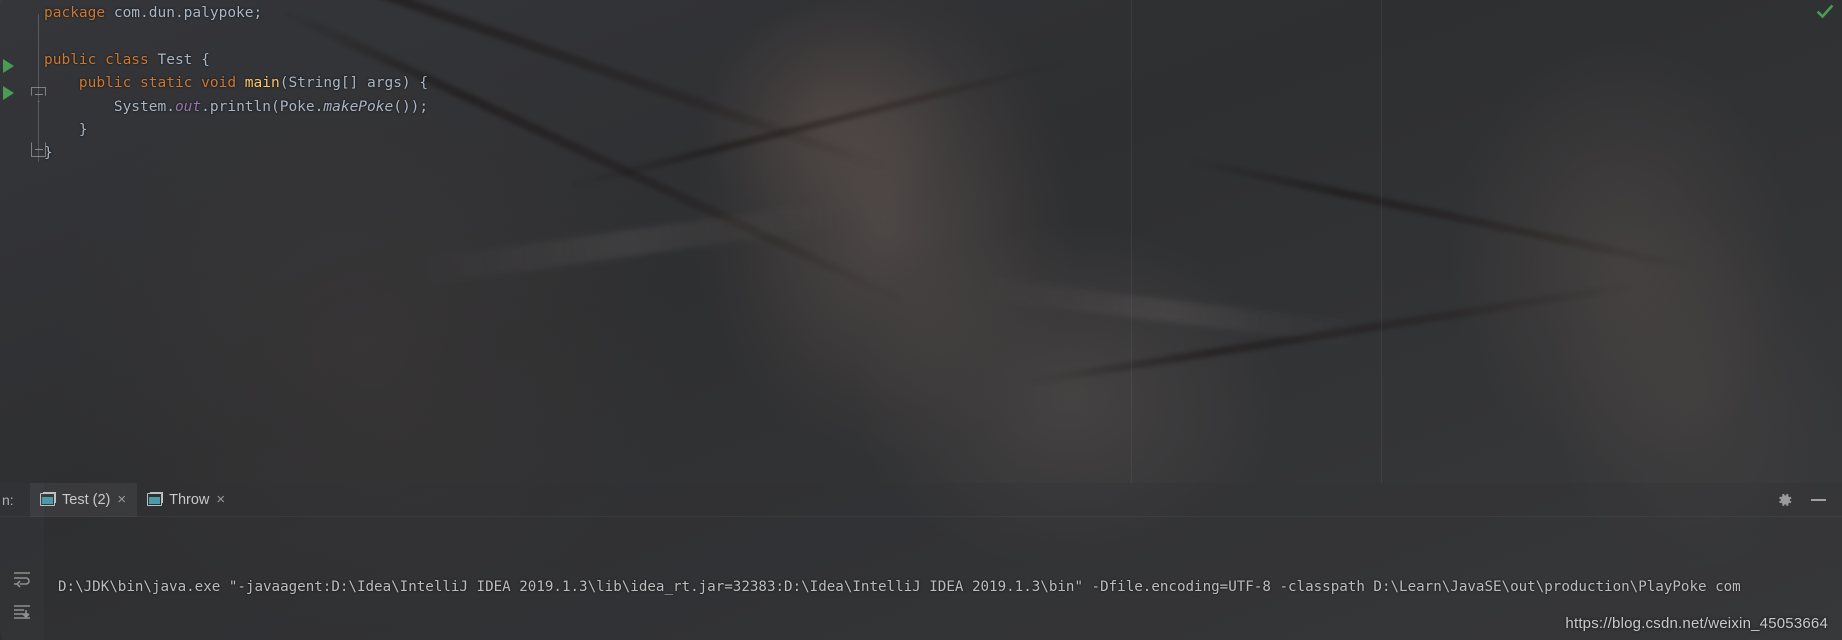 This screenshot has width=1842, height=640. Describe the element at coordinates (1818, 500) in the screenshot. I see `minimize-icon` at that location.